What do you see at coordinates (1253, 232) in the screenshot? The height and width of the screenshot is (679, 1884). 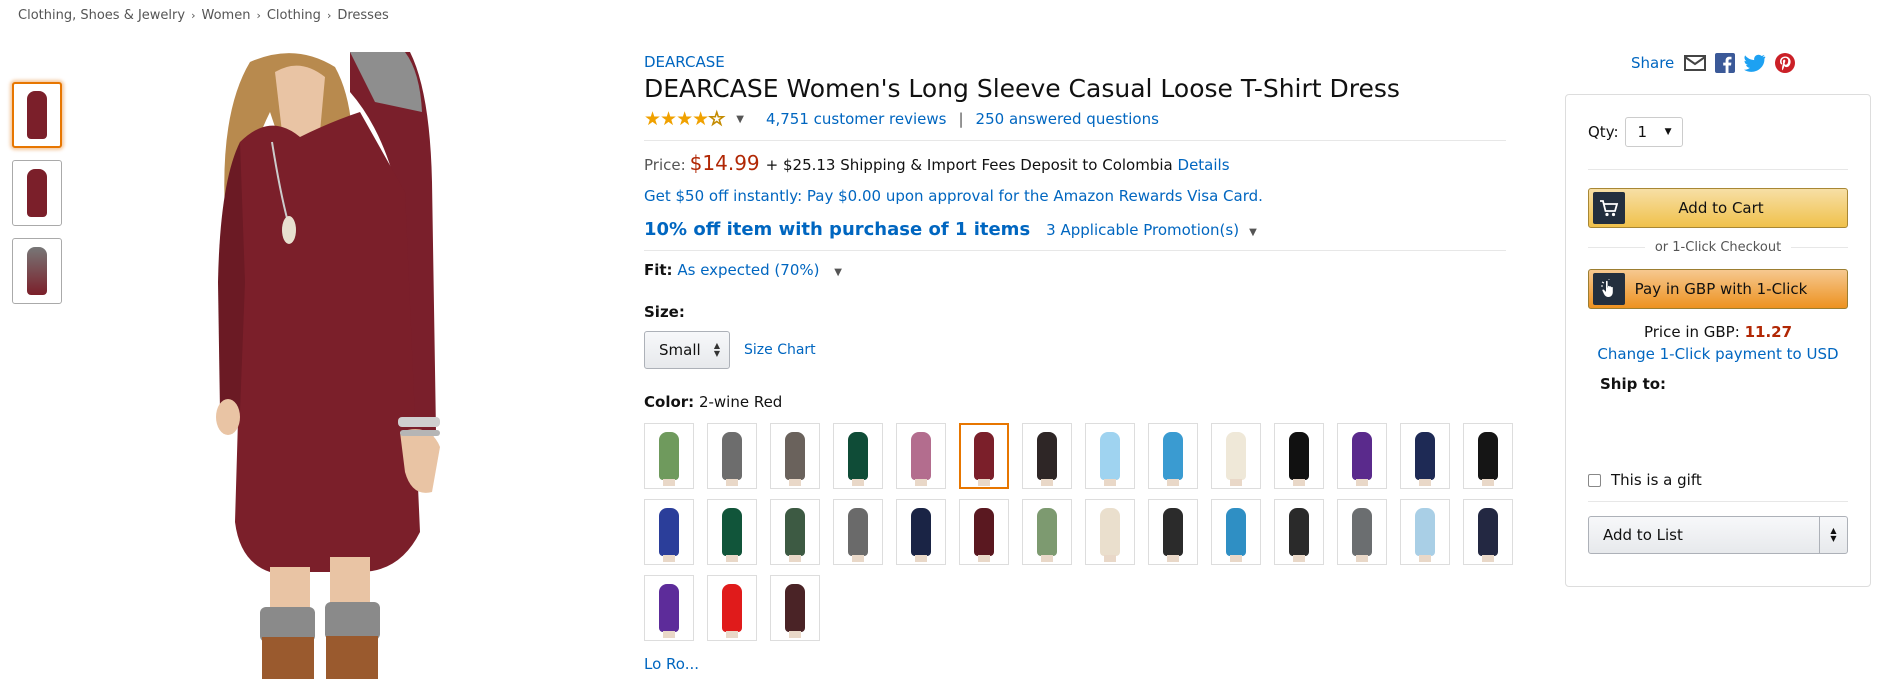 I see `promotions-chevron-down-icon: ▼` at bounding box center [1253, 232].